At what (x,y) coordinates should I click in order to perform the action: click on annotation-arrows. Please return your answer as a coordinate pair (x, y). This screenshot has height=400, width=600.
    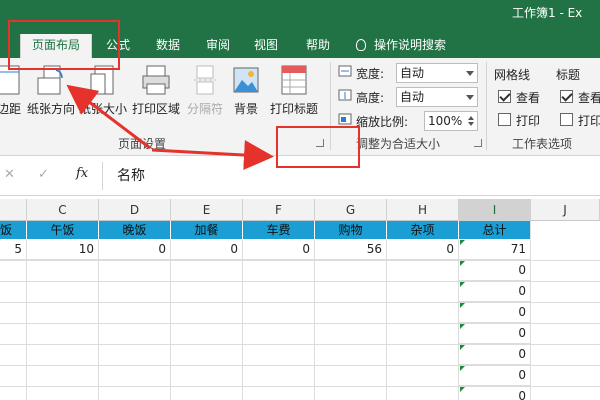
    Looking at the image, I should click on (170, 127).